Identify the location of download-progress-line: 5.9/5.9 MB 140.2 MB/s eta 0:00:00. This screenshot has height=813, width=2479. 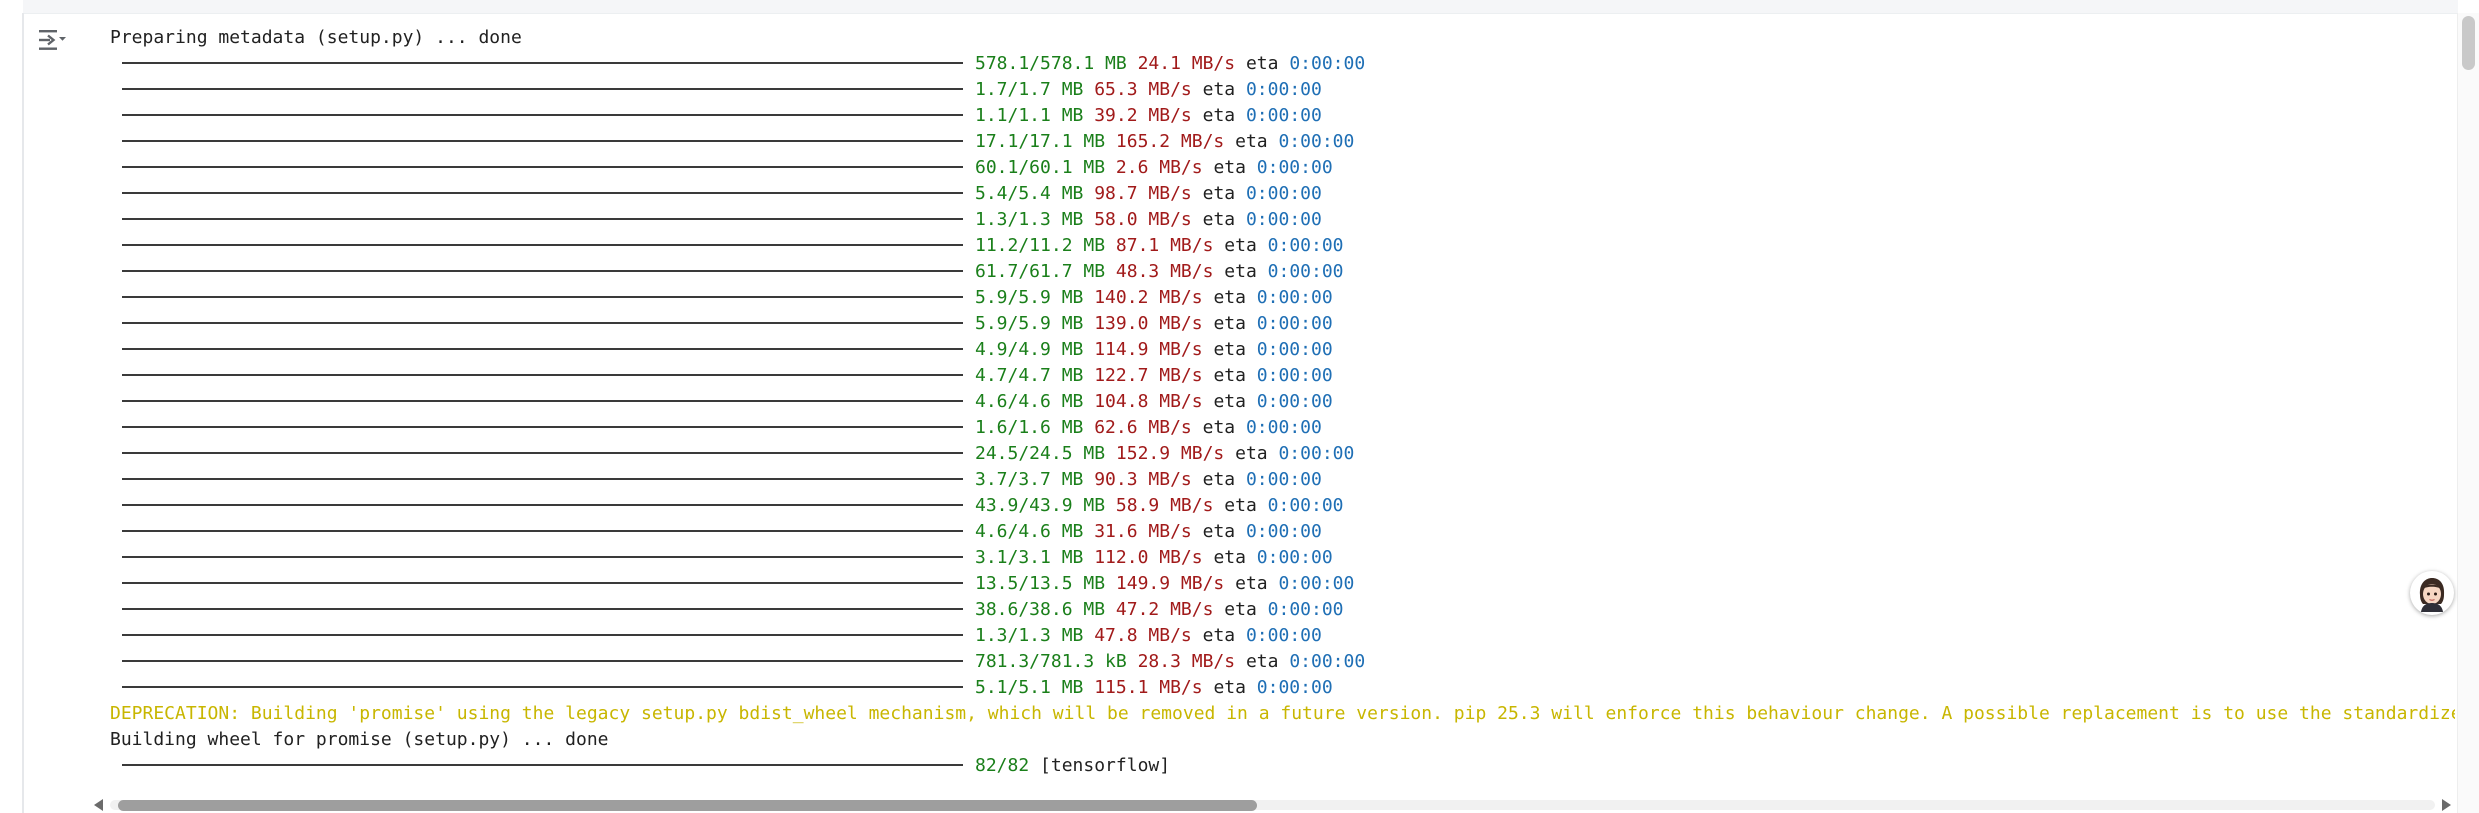
(1282, 298).